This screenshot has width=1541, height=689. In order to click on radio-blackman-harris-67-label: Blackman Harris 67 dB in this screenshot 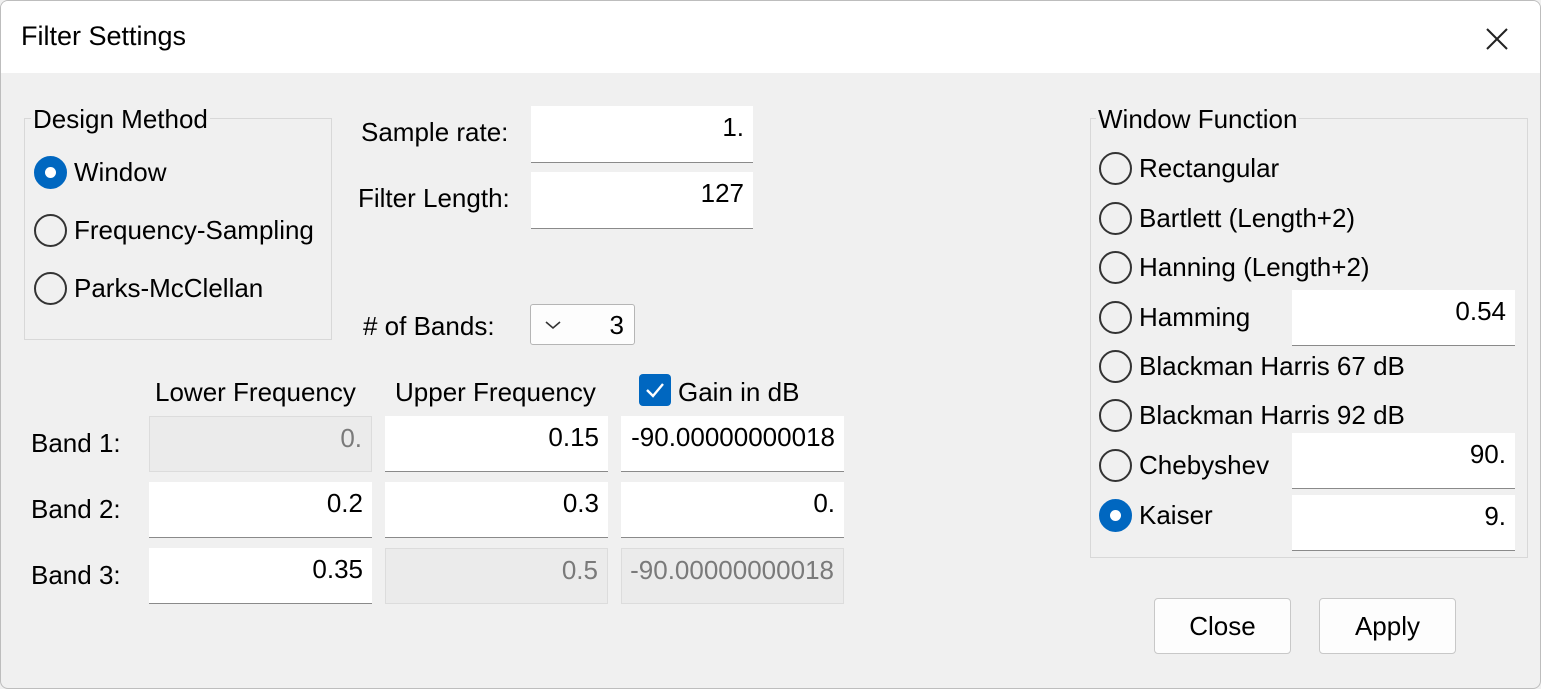, I will do `click(1272, 365)`.